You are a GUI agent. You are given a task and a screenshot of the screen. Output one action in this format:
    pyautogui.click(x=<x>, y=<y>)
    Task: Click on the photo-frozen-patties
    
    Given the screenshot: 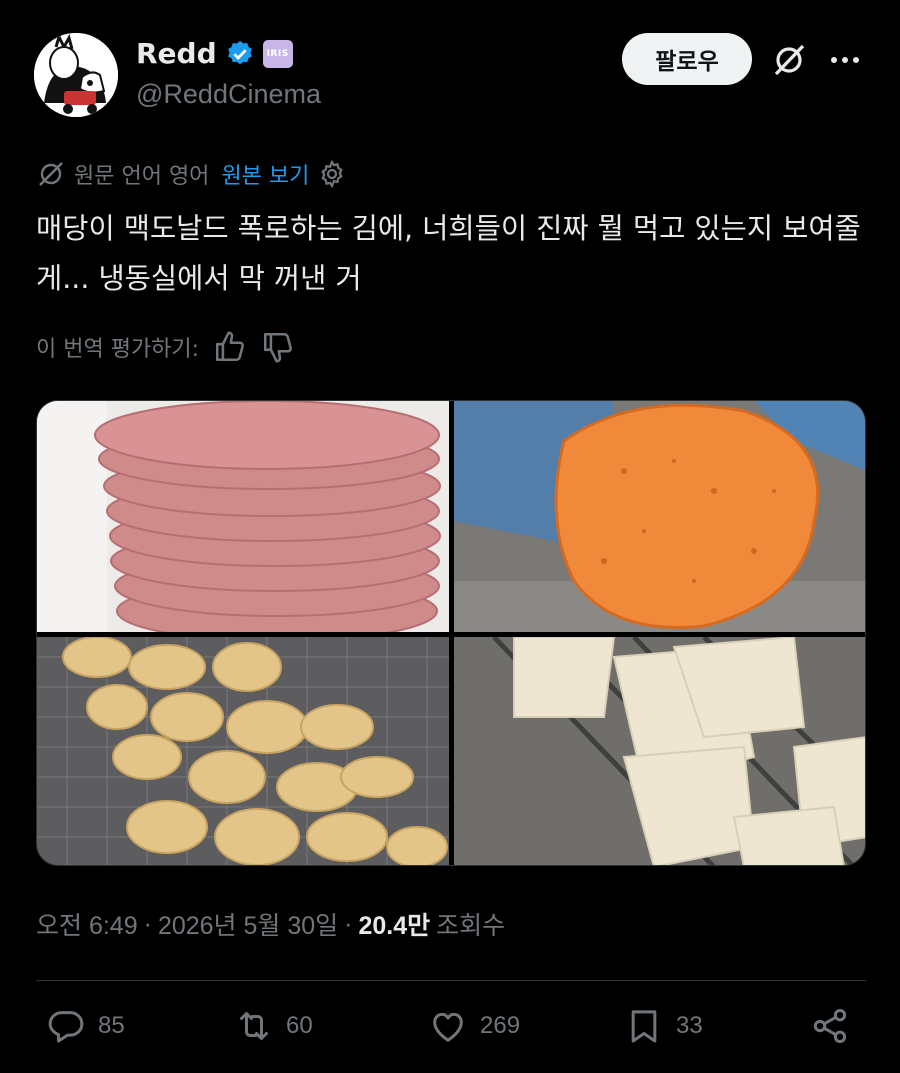 What is the action you would take?
    pyautogui.click(x=243, y=516)
    